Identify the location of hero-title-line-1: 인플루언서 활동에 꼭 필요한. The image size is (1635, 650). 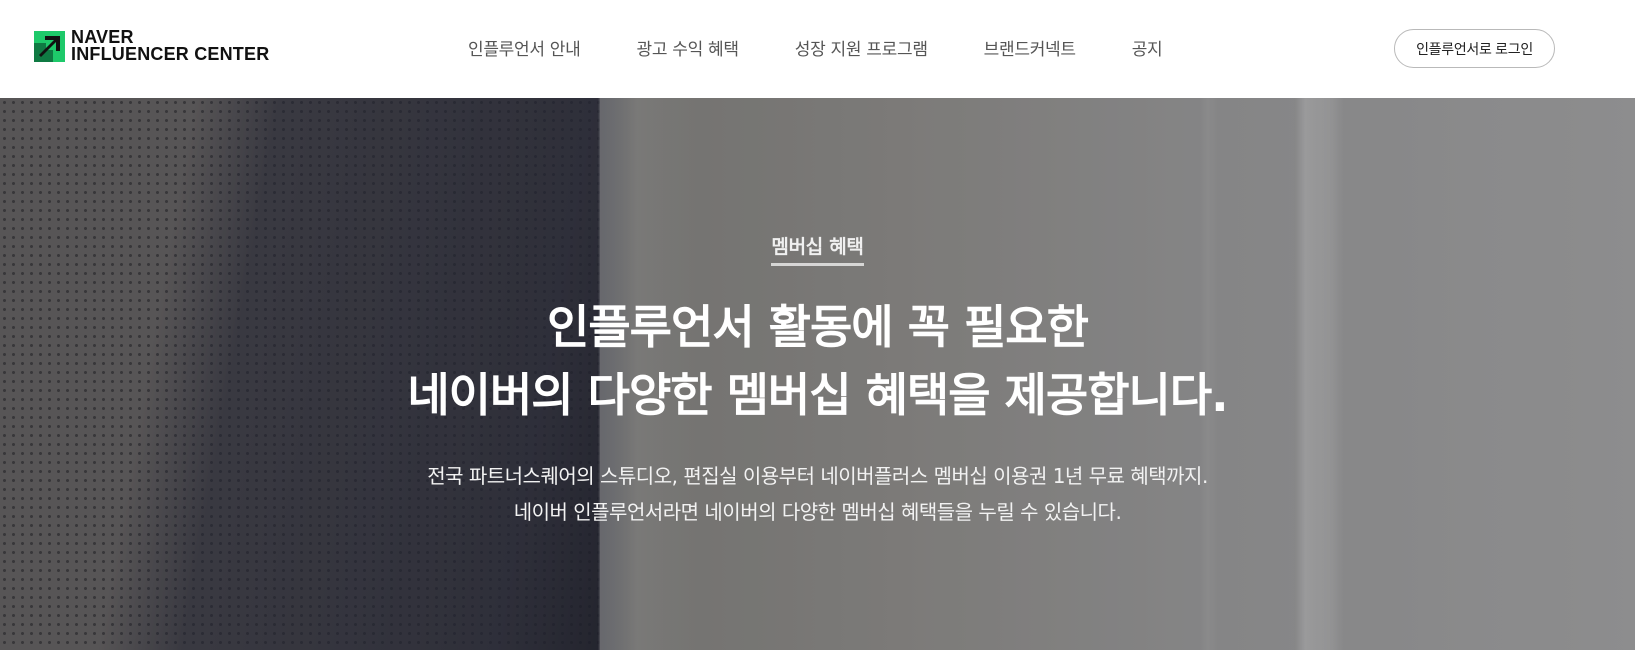
(818, 327).